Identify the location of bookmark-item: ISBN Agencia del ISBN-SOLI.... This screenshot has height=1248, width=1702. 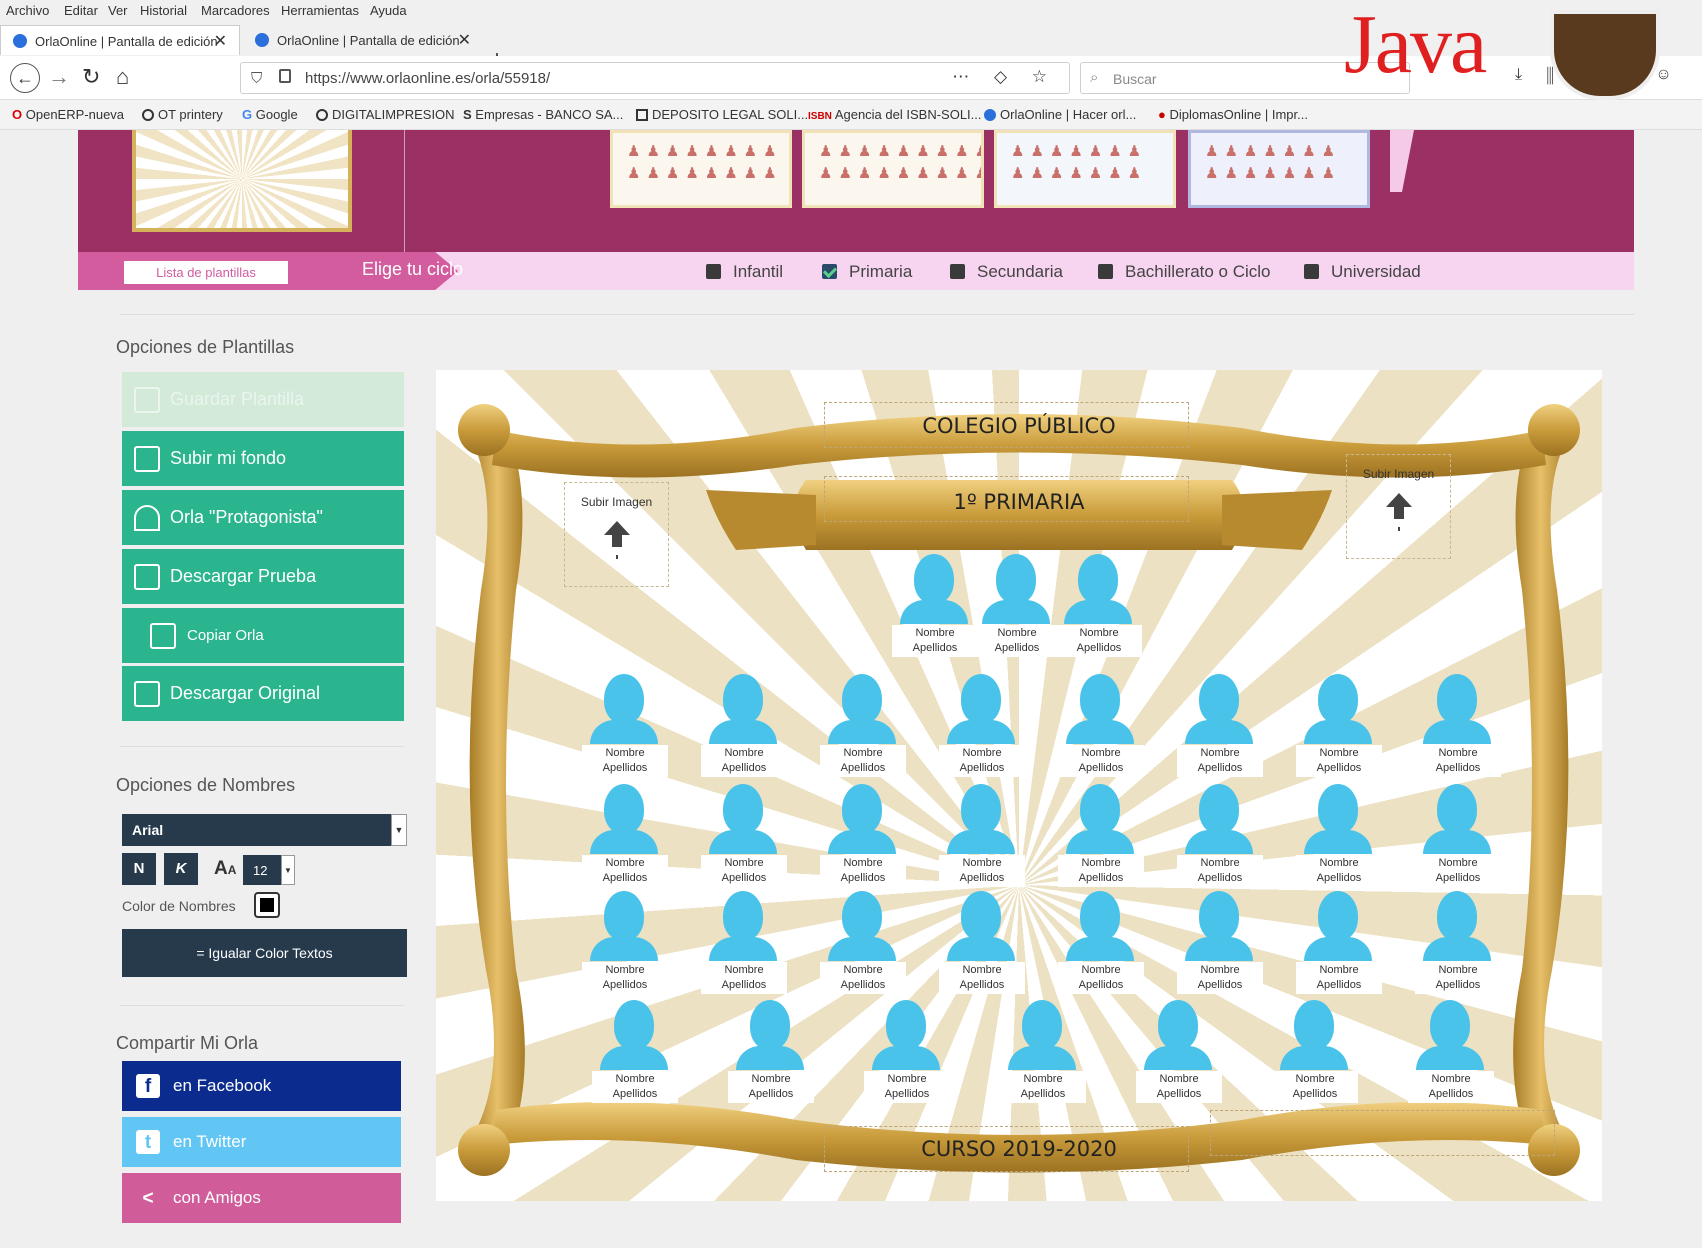
(895, 114).